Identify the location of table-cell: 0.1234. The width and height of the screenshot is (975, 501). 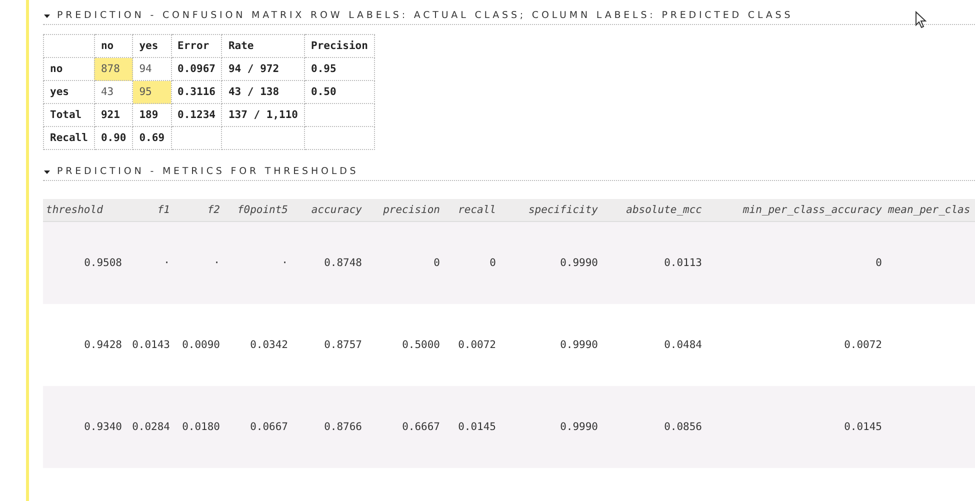
(196, 115).